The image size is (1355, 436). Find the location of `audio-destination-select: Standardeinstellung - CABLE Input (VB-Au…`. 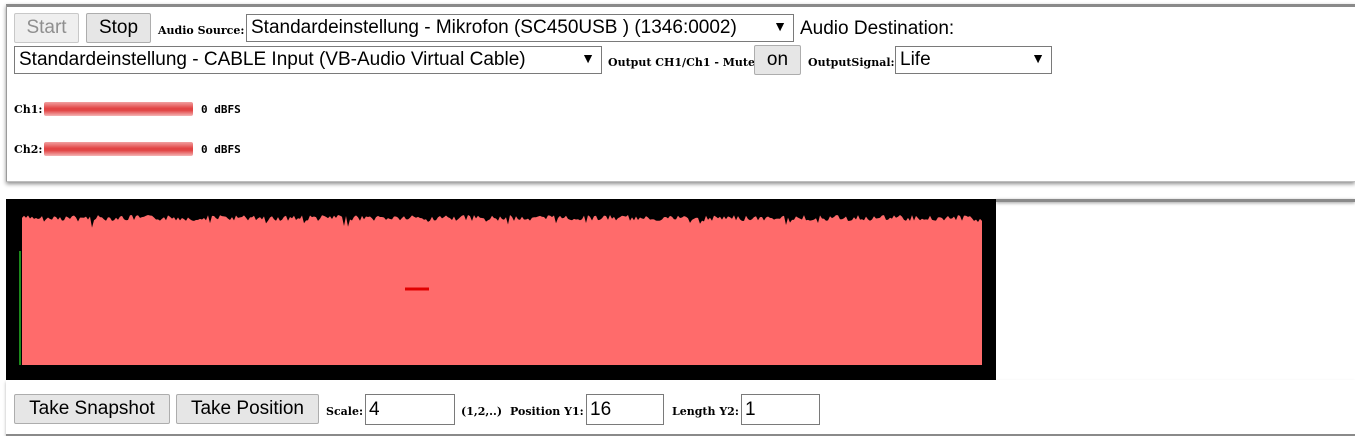

audio-destination-select: Standardeinstellung - CABLE Input (VB-Au… is located at coordinates (308, 60).